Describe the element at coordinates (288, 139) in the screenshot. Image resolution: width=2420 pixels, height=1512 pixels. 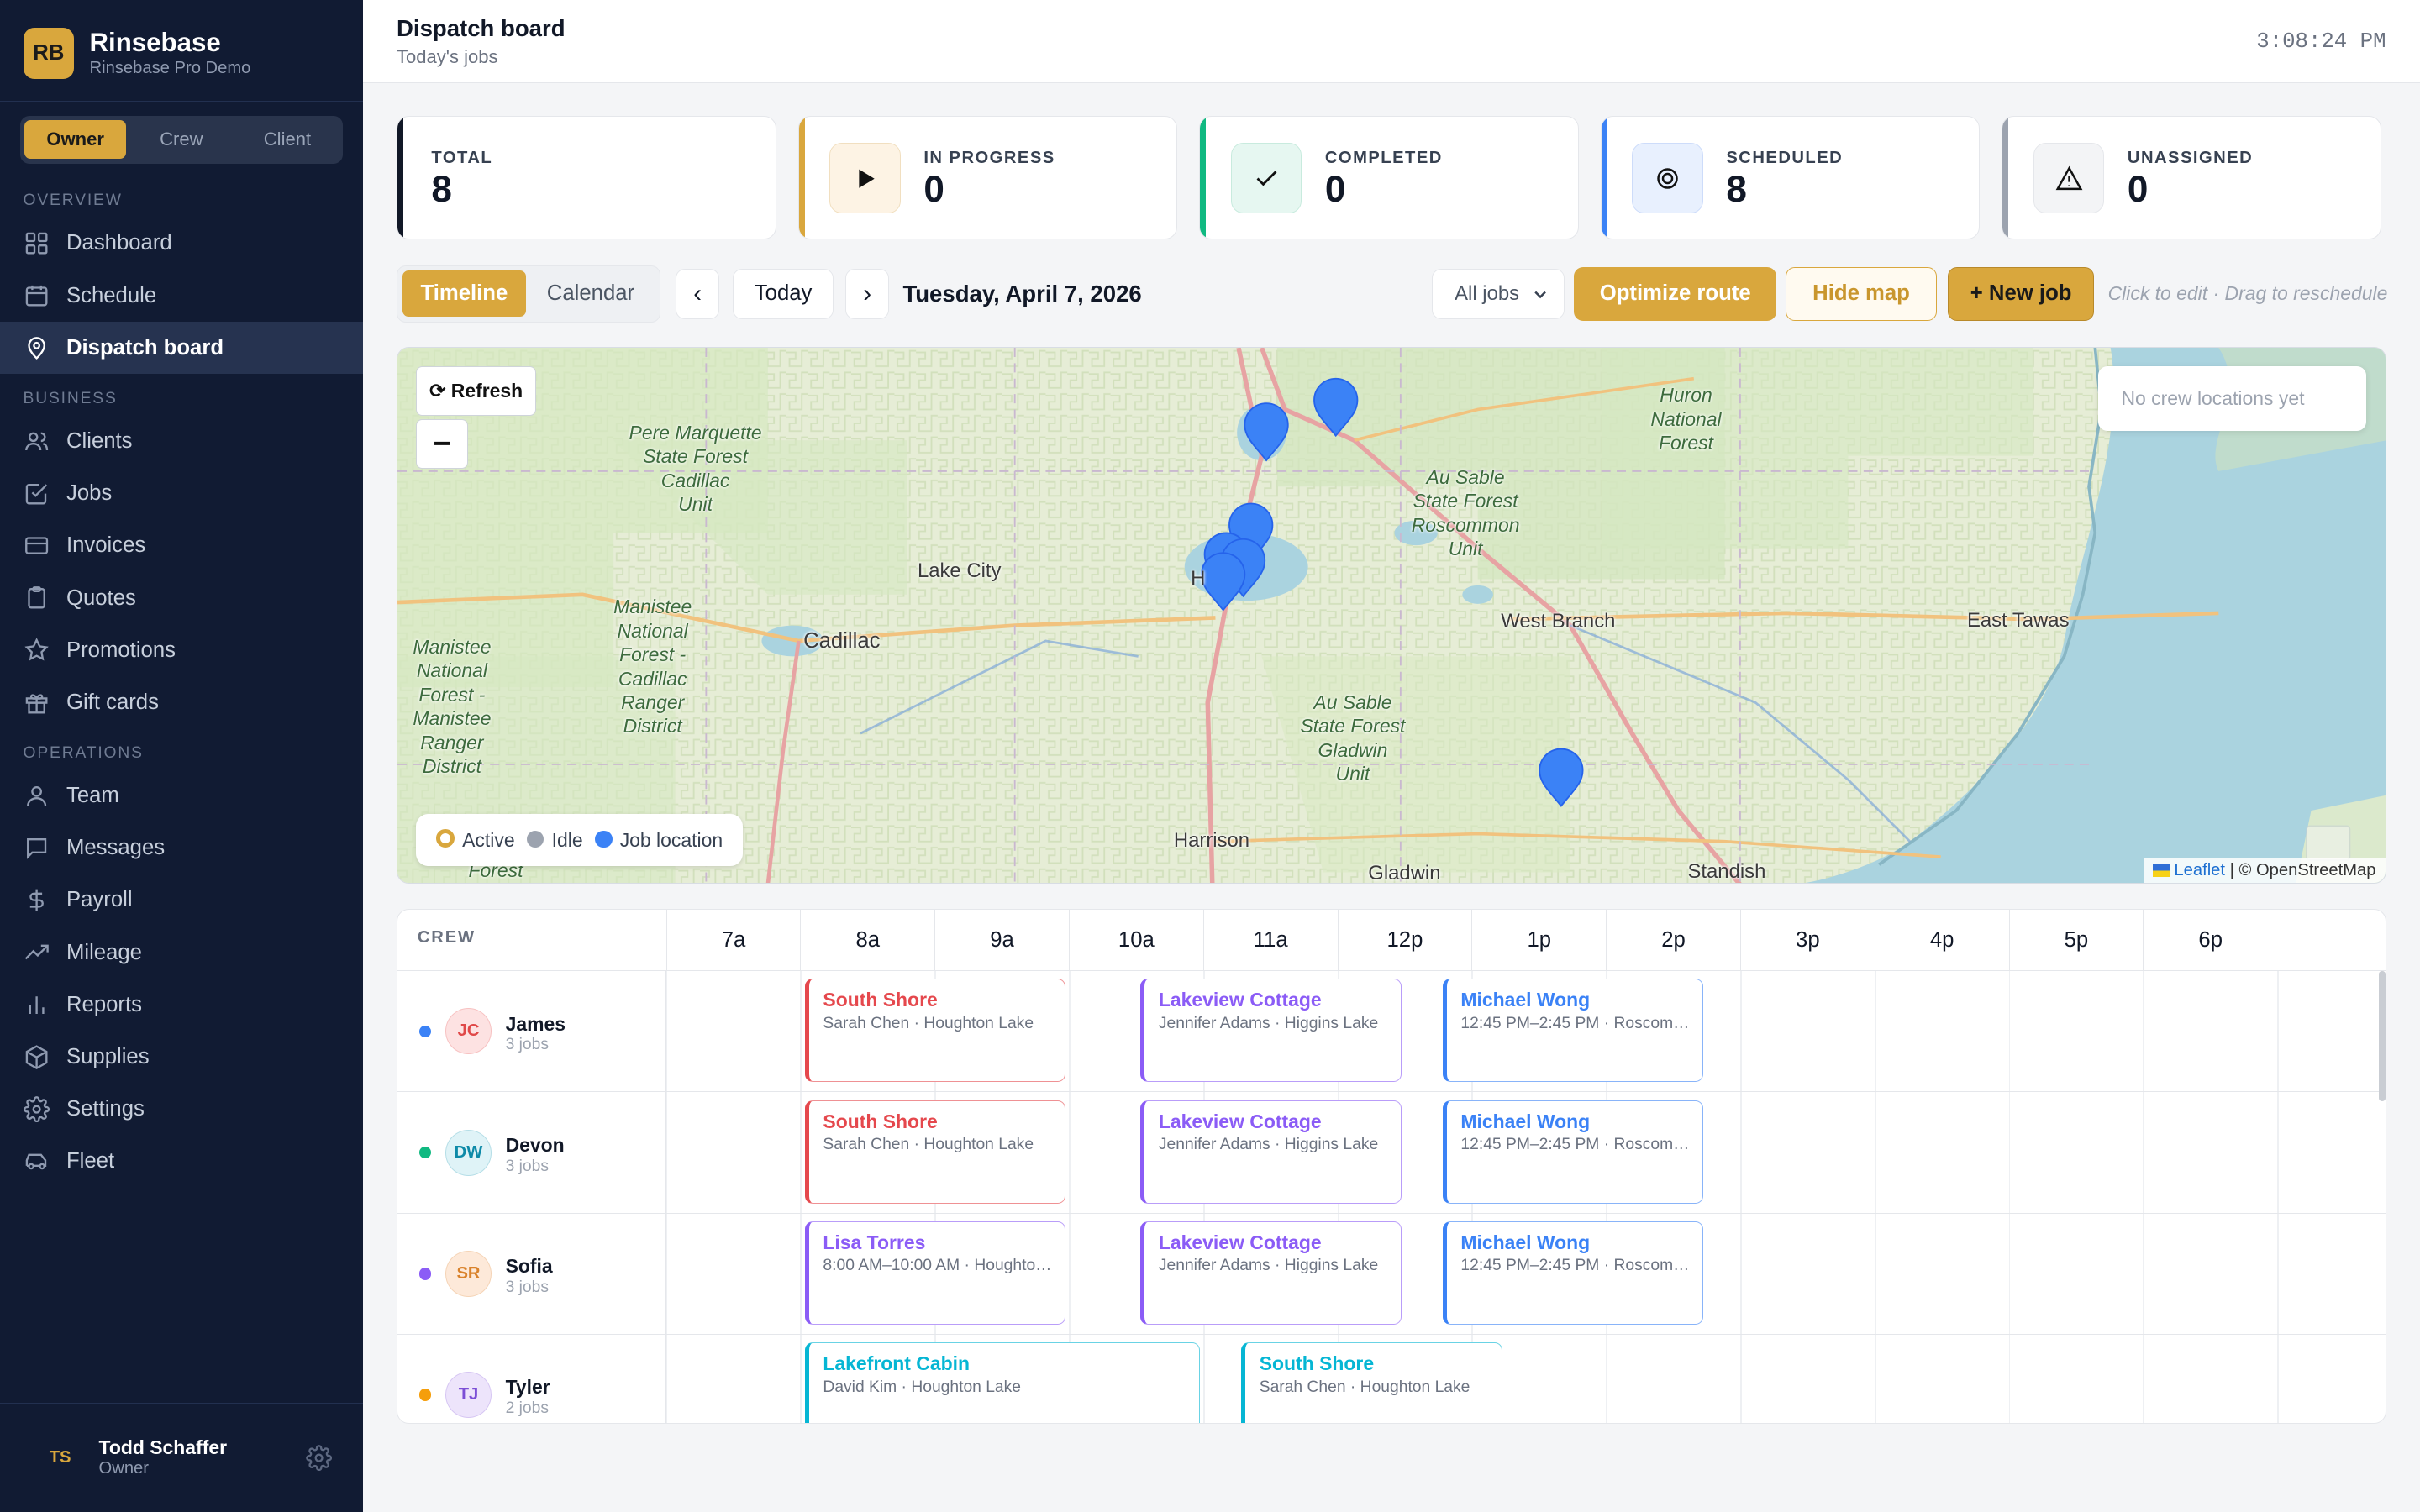
I see `role-client-button: Client` at that location.